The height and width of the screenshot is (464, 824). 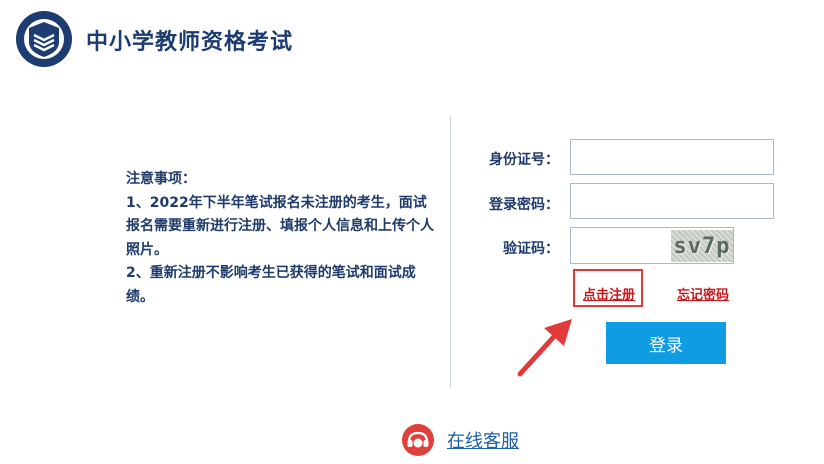 What do you see at coordinates (531, 249) in the screenshot?
I see `captcha-label: 验证码：` at bounding box center [531, 249].